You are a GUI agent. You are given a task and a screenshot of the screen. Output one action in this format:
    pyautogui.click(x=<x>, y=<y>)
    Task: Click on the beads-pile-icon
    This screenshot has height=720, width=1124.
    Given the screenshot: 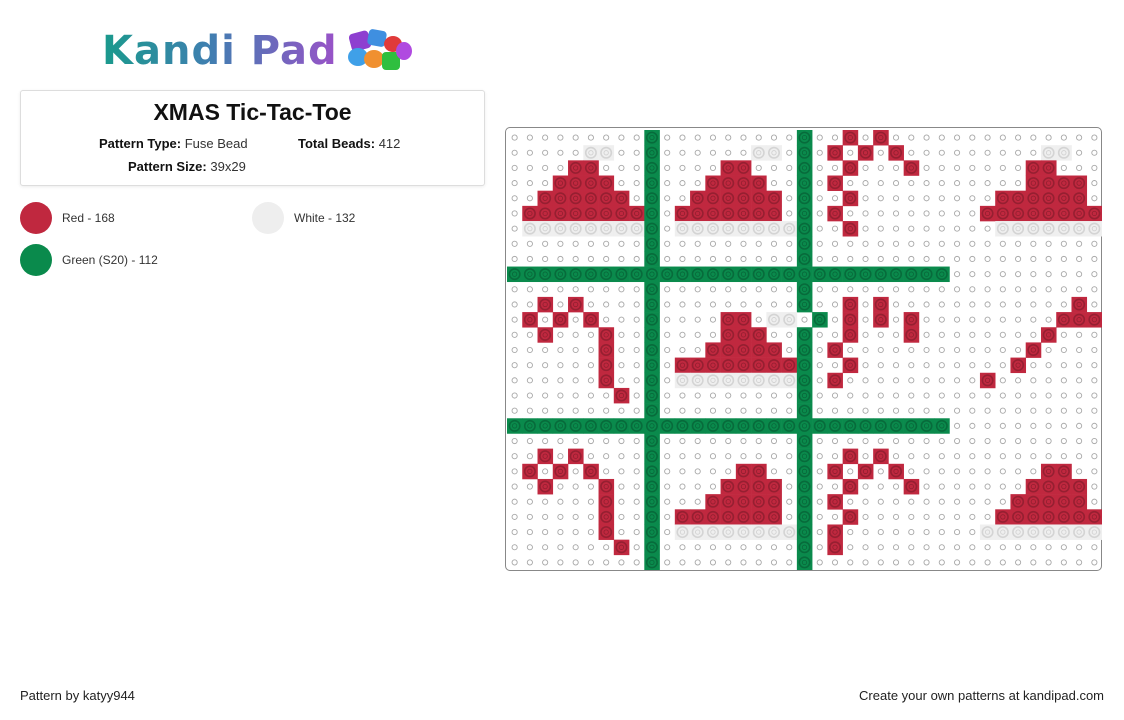 What is the action you would take?
    pyautogui.click(x=381, y=51)
    